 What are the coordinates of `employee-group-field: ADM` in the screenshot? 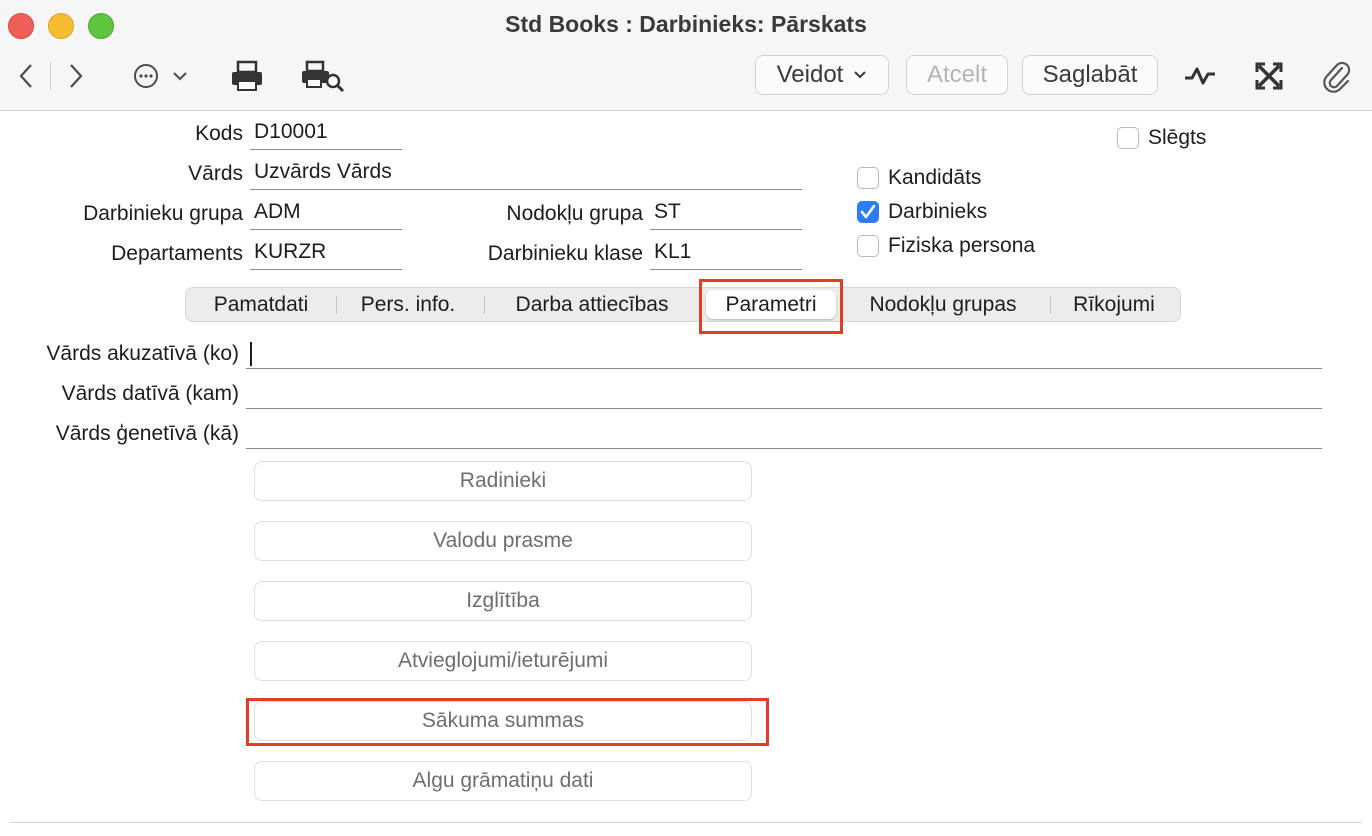 It's located at (326, 214).